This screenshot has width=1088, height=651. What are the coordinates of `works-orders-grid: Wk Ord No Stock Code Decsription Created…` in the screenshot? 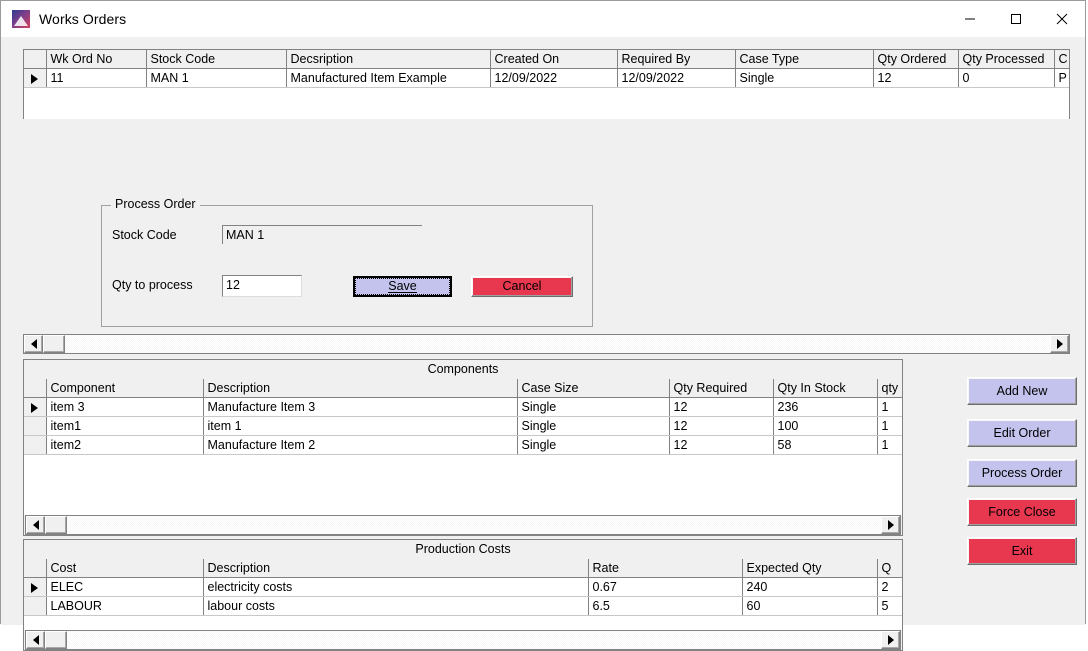 It's located at (546, 84).